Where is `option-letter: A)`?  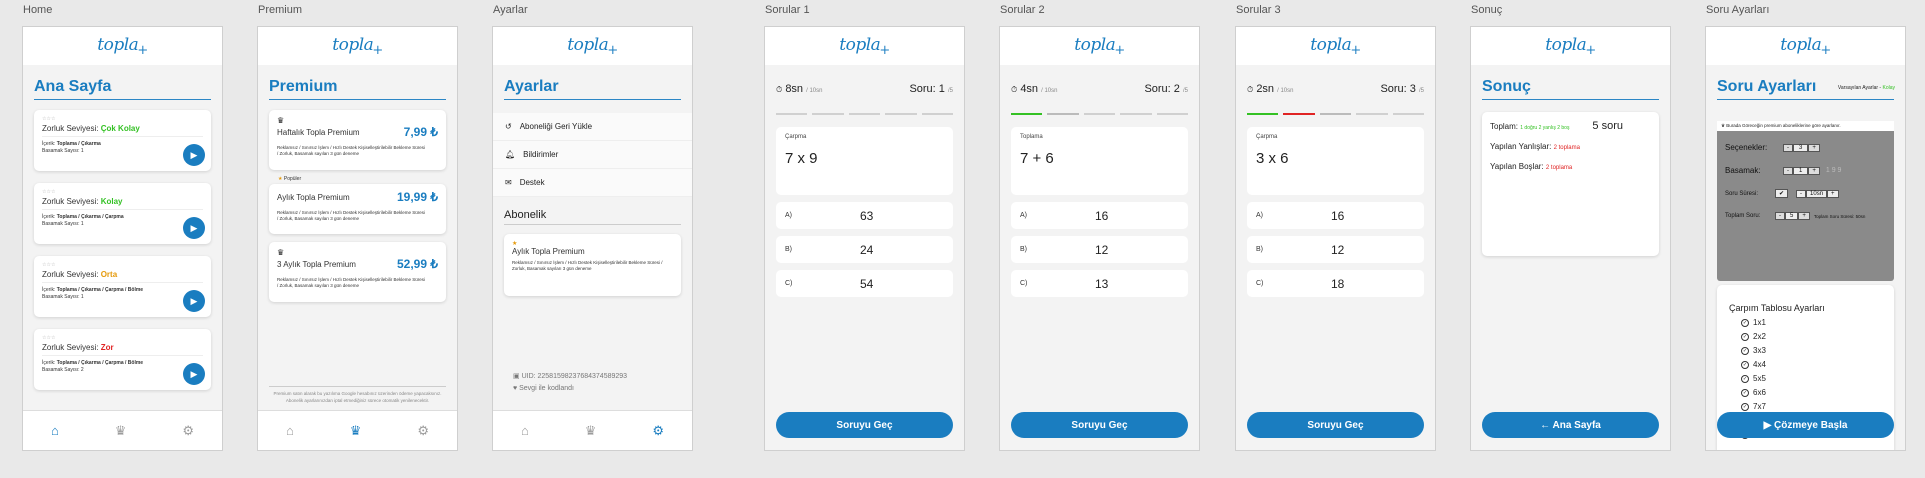 option-letter: A) is located at coordinates (1023, 215).